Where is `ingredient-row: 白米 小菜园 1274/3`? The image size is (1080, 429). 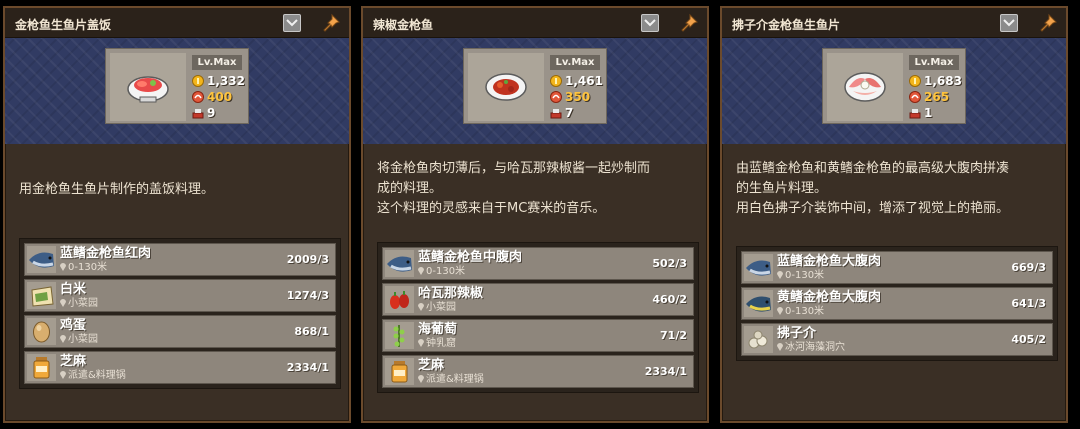
ingredient-row: 白米 小菜园 1274/3 is located at coordinates (180, 295).